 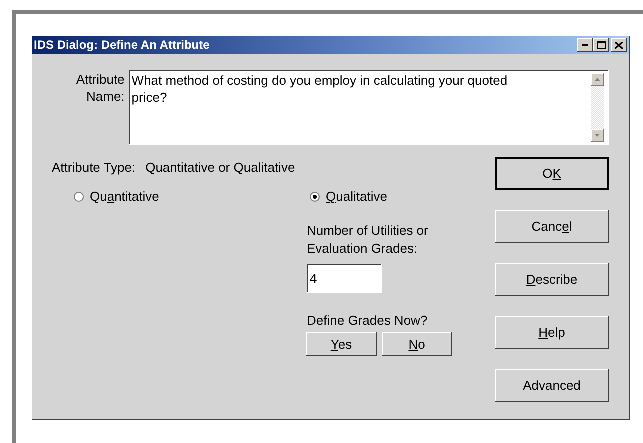 I want to click on grades-field: 4, so click(x=344, y=278).